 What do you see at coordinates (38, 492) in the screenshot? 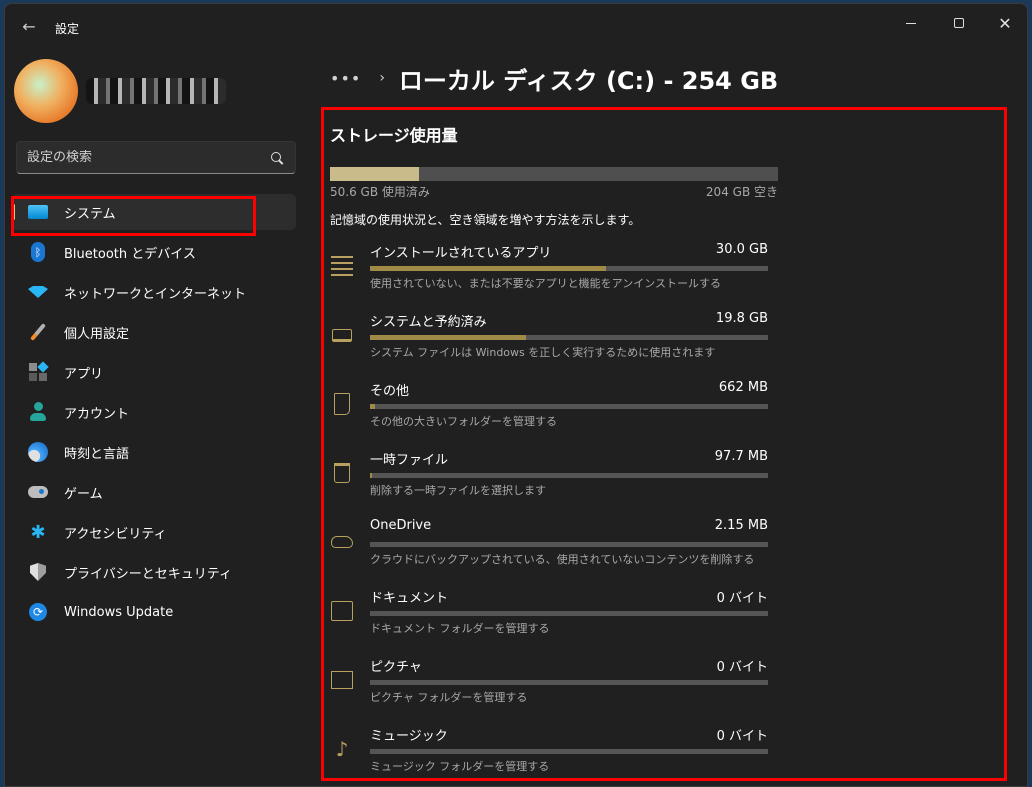
I see `gamepad-icon` at bounding box center [38, 492].